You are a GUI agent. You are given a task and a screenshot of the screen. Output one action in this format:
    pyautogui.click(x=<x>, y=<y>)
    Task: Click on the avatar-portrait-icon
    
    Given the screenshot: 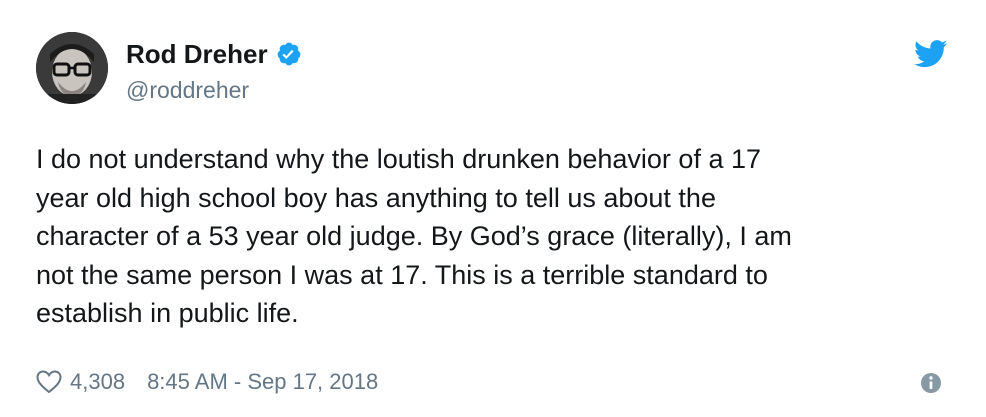 What is the action you would take?
    pyautogui.click(x=72, y=68)
    